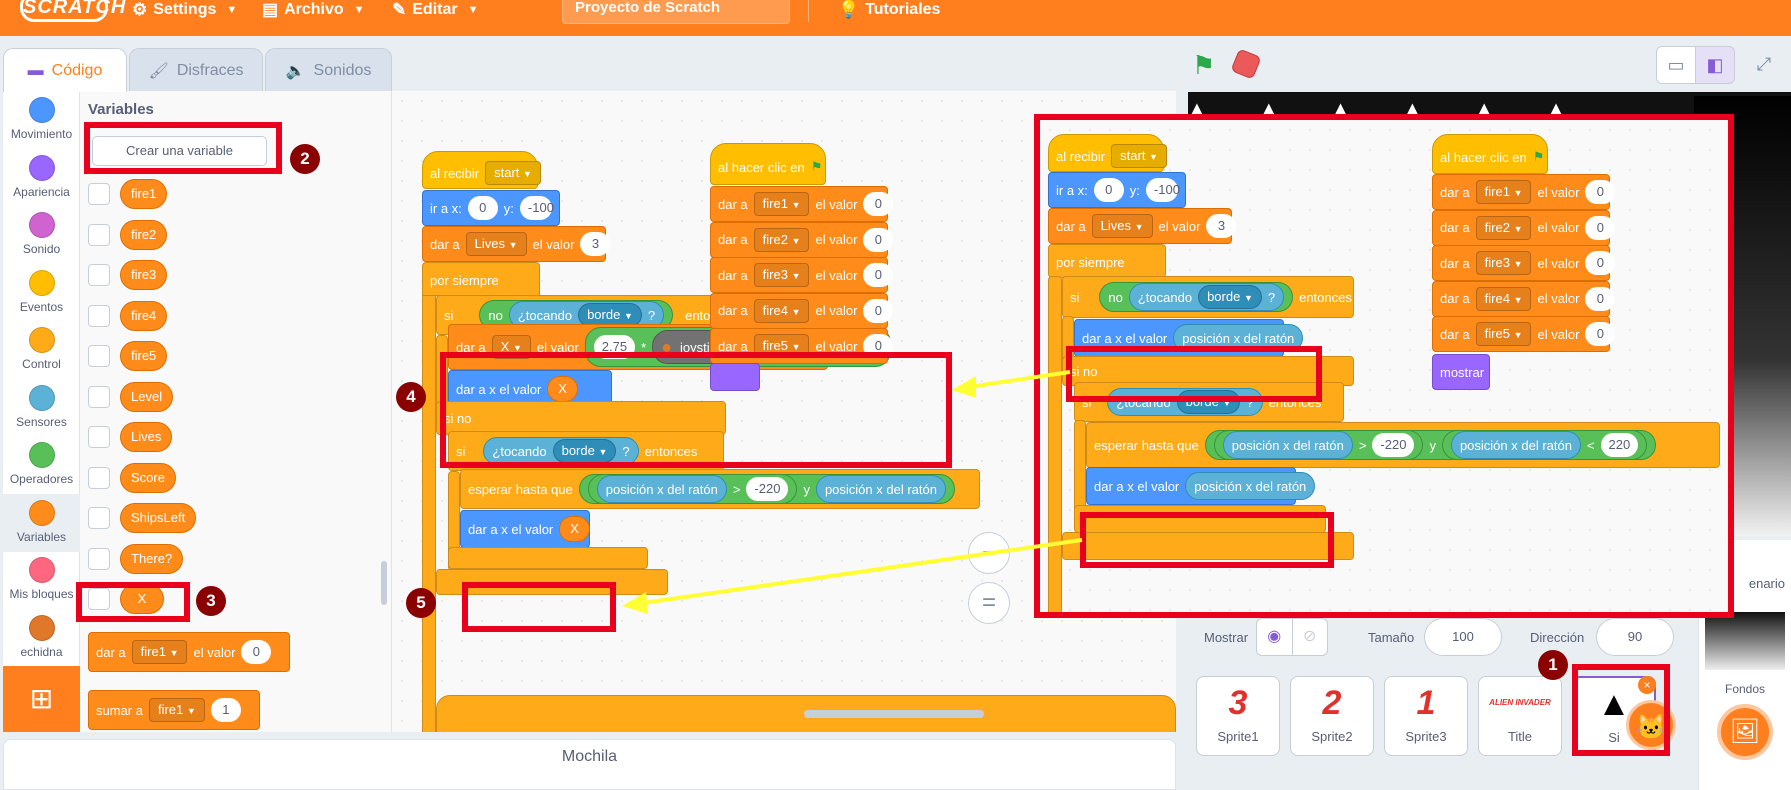 The width and height of the screenshot is (1791, 790). What do you see at coordinates (179, 151) in the screenshot?
I see `create-variable-button: Crear una variable` at bounding box center [179, 151].